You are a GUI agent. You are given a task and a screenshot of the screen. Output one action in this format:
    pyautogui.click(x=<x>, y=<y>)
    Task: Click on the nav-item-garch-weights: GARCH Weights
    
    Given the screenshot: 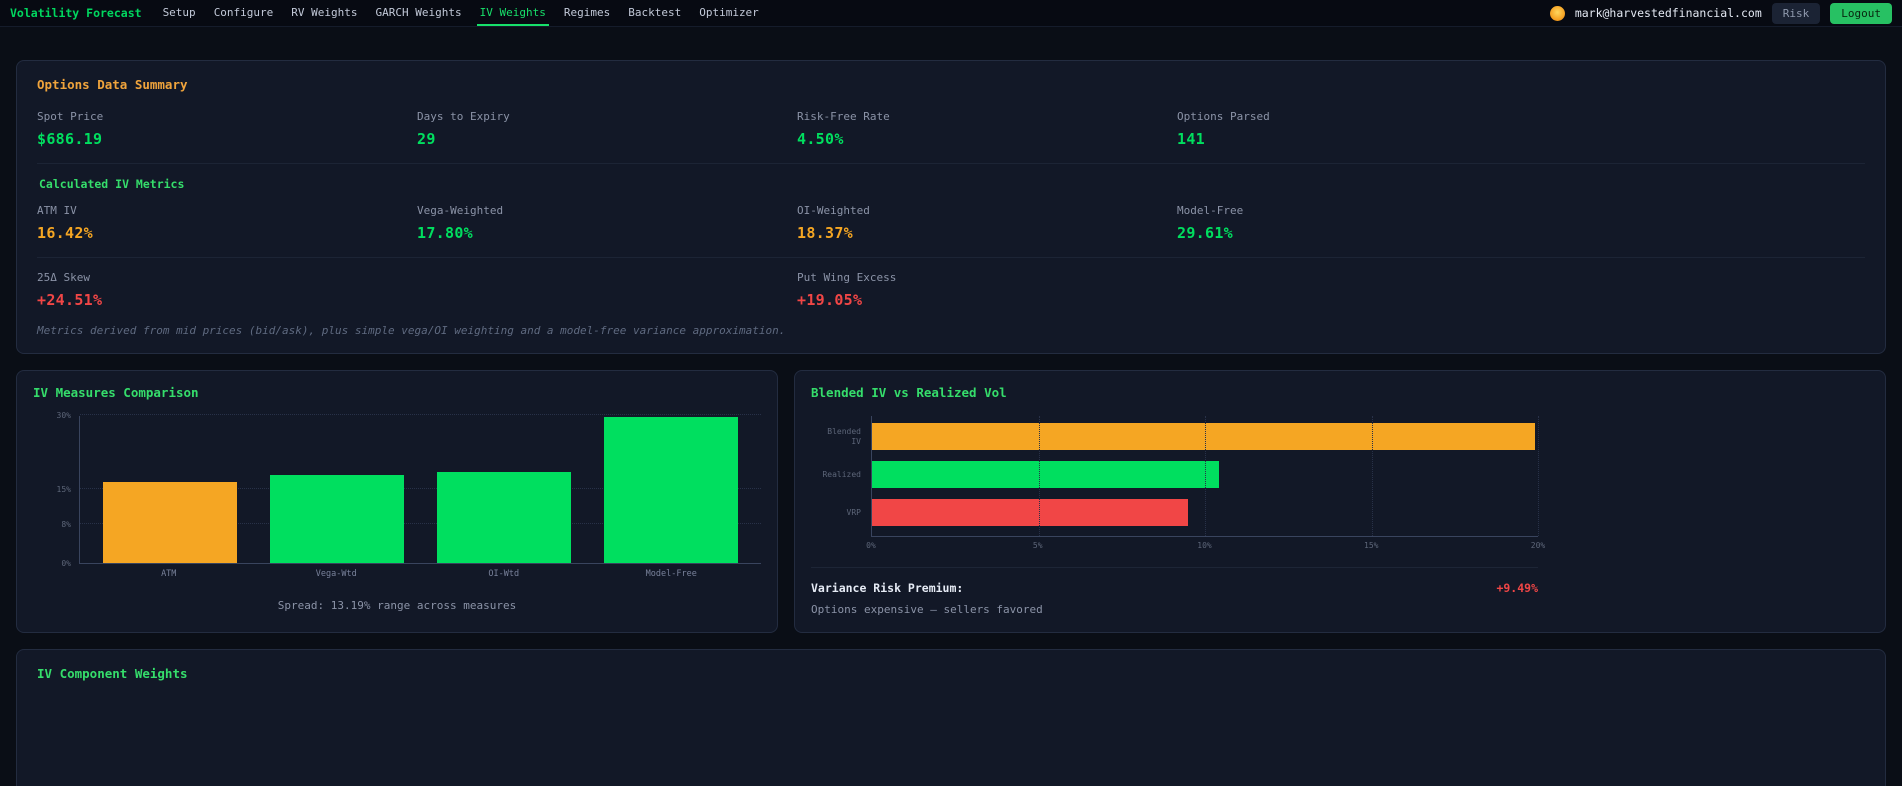 What is the action you would take?
    pyautogui.click(x=419, y=13)
    